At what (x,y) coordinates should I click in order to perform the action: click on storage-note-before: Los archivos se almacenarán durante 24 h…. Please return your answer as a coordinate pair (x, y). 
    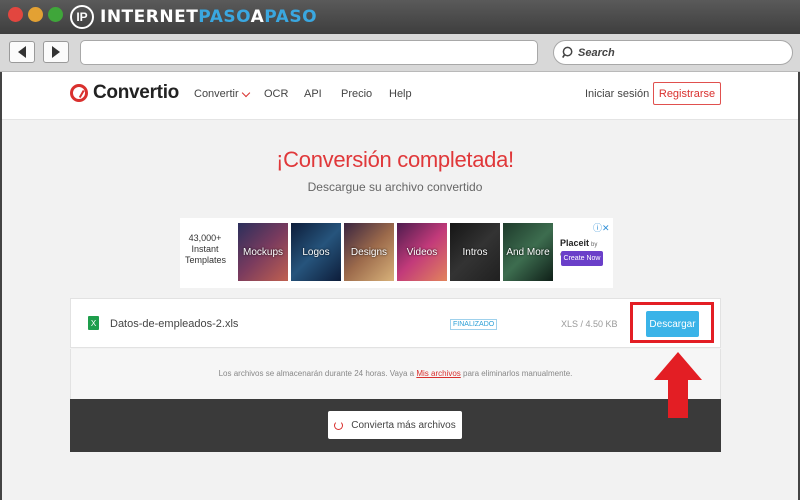
    Looking at the image, I should click on (317, 373).